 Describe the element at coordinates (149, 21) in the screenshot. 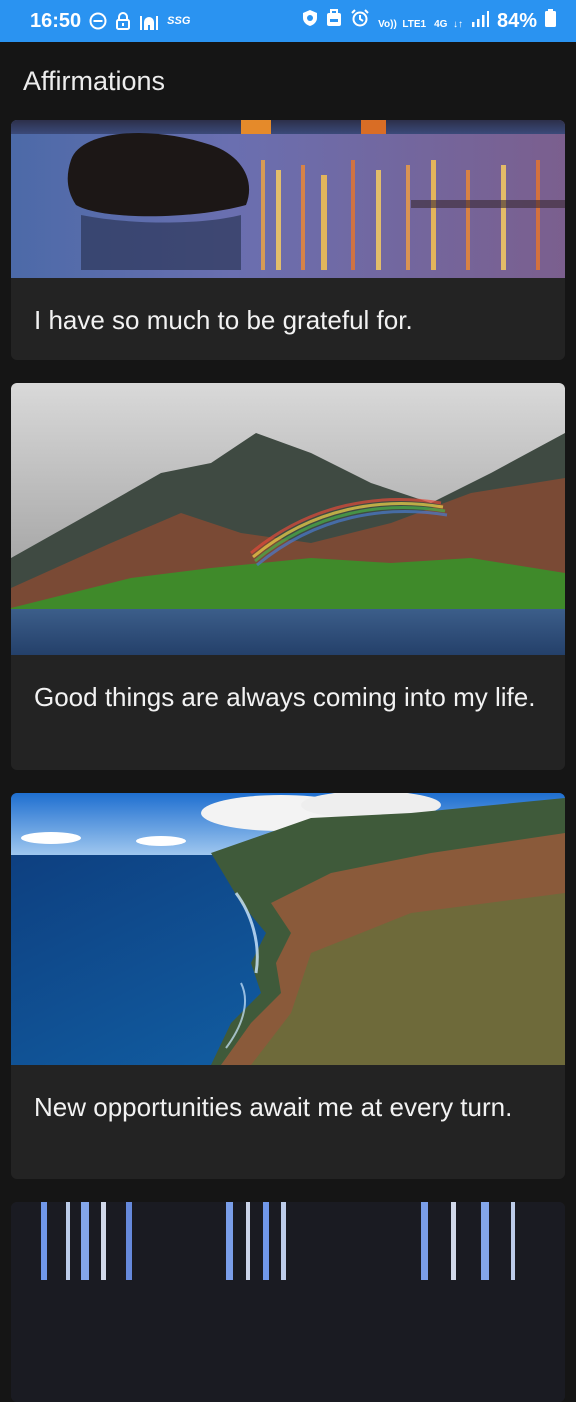

I see `mosque-icon` at that location.